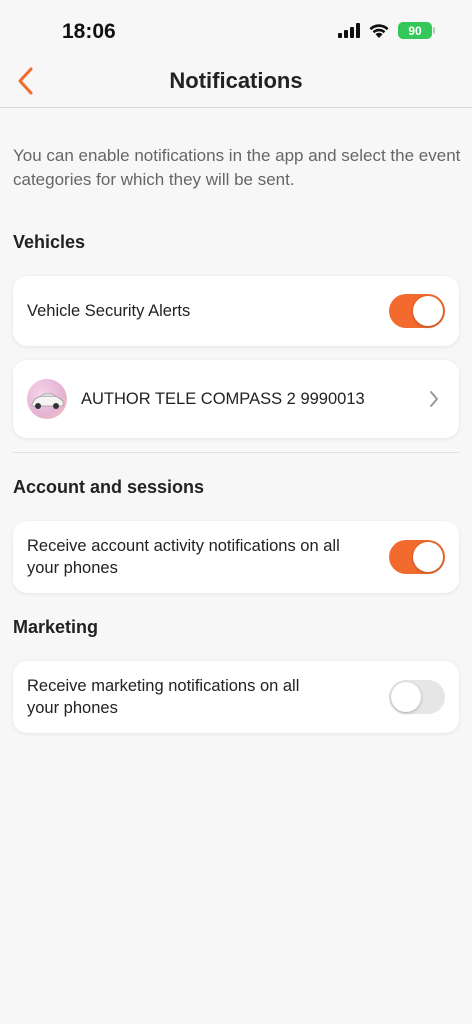  Describe the element at coordinates (223, 399) in the screenshot. I see `vehicle-name: AUTHOR TELE COMPASS 2 9990013` at that location.